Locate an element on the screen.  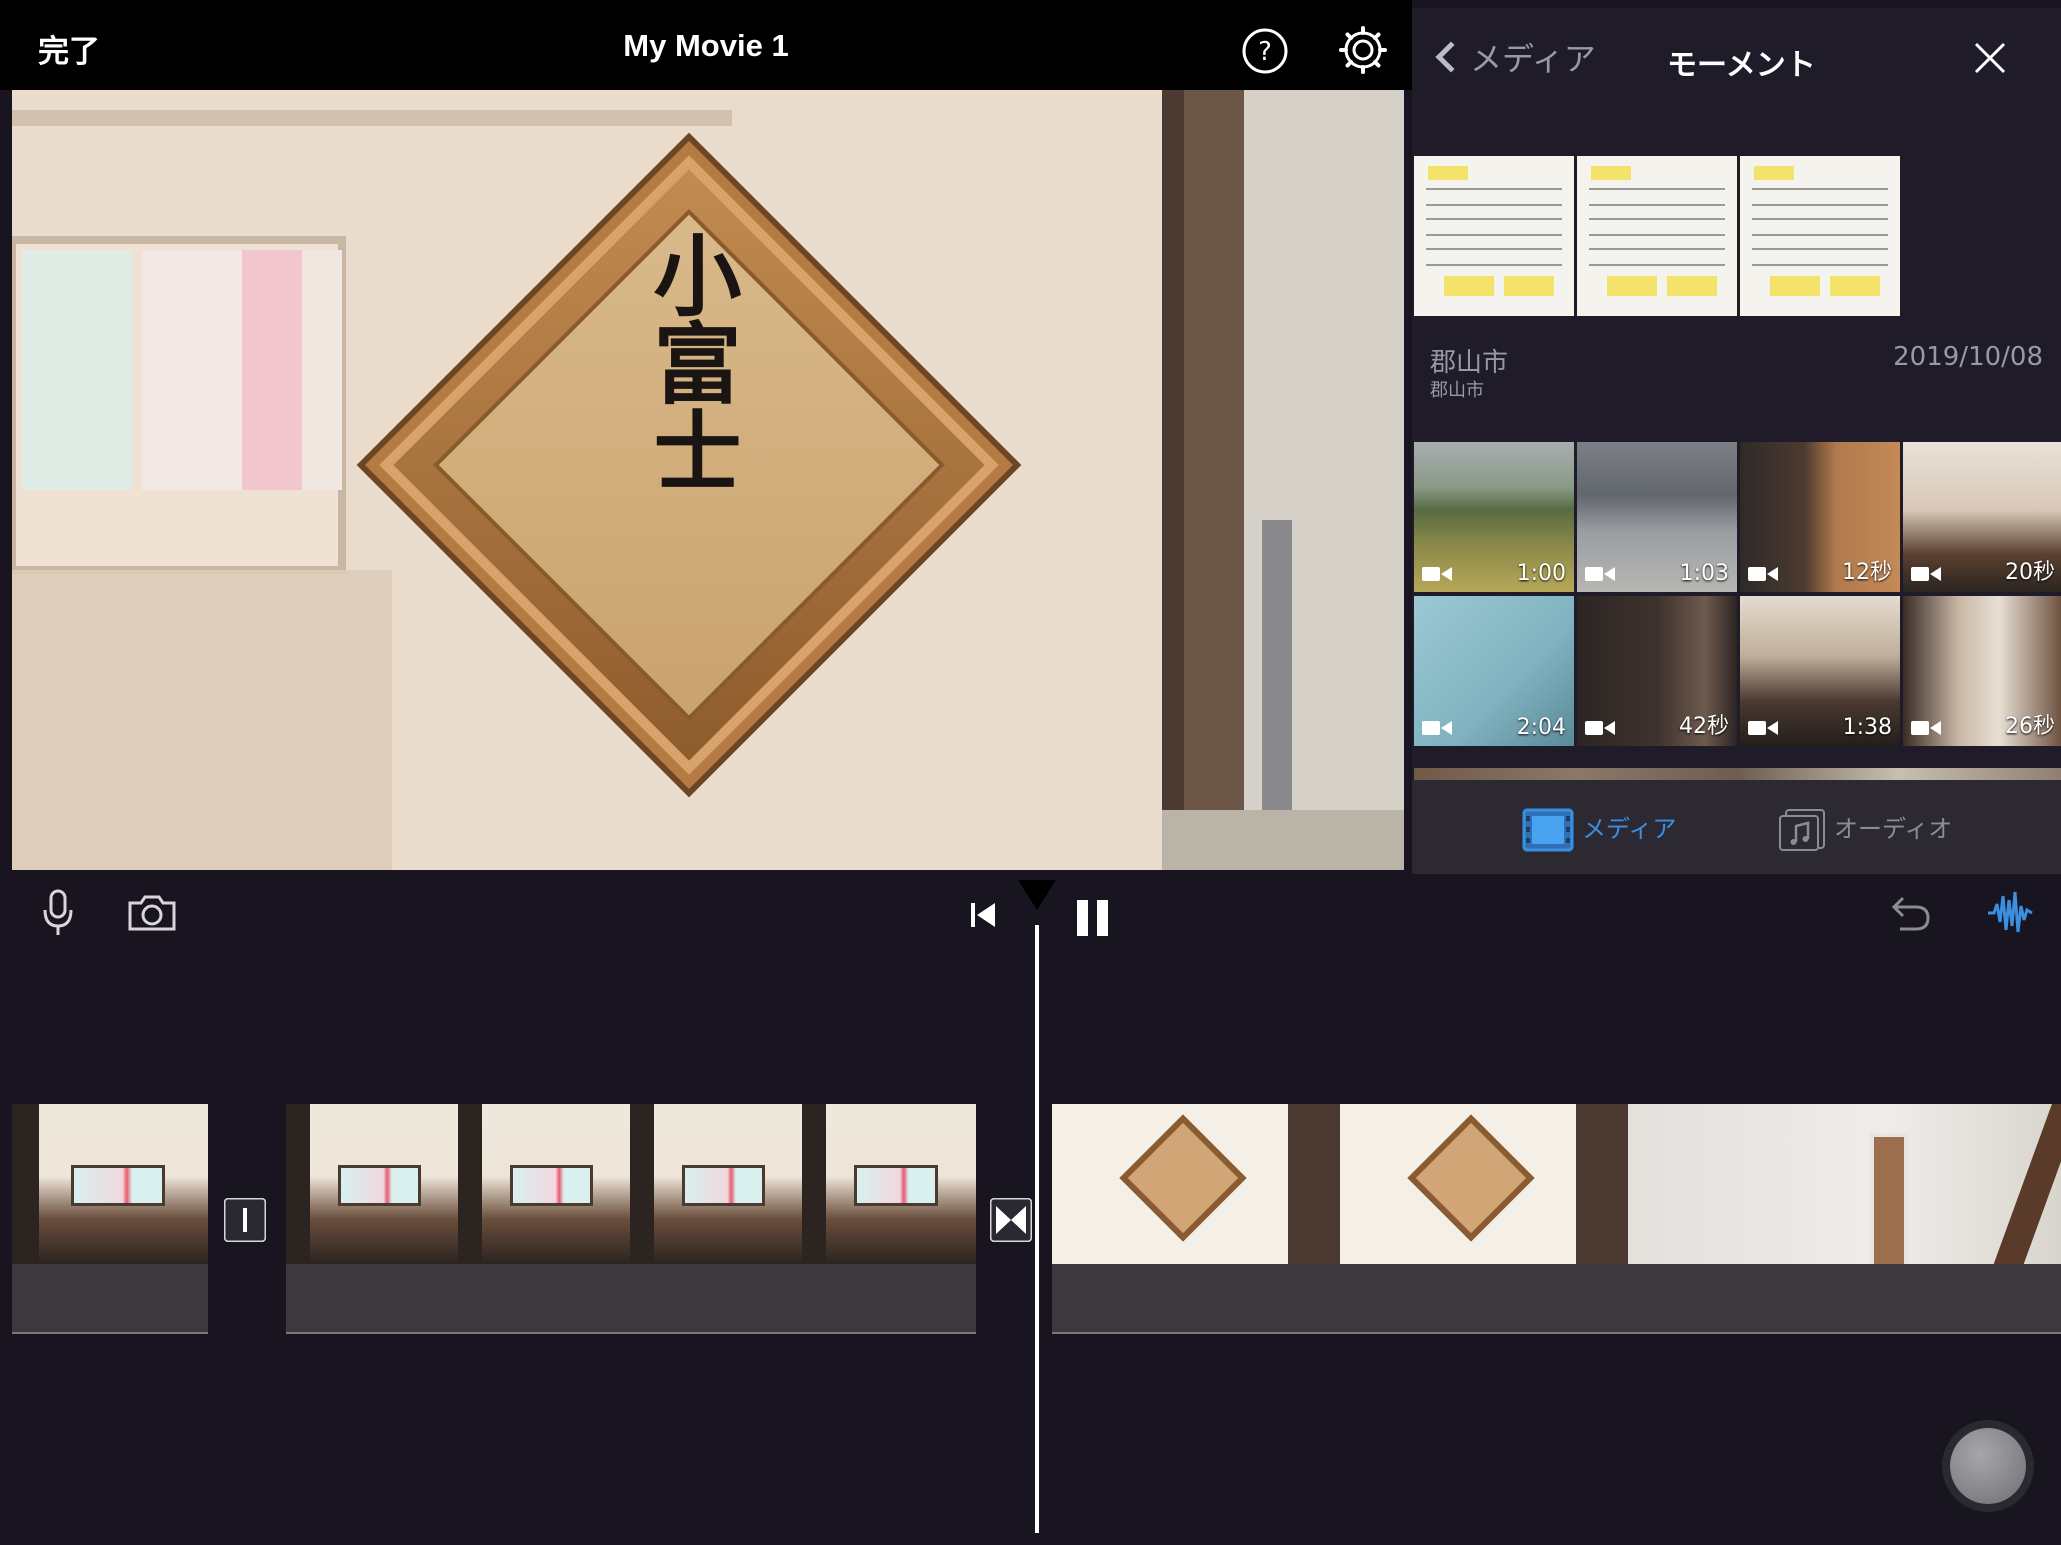
media-duration: 26秒 is located at coordinates (2030, 726).